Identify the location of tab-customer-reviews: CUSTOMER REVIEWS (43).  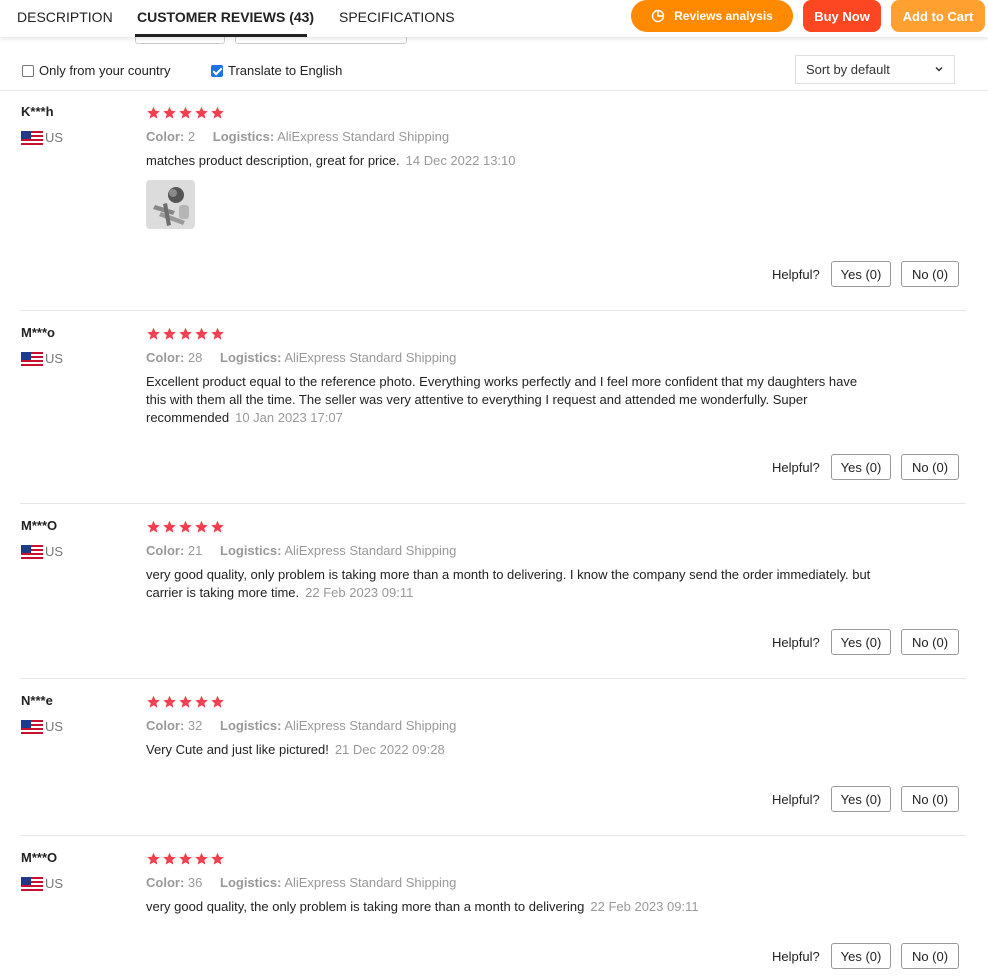
(225, 17).